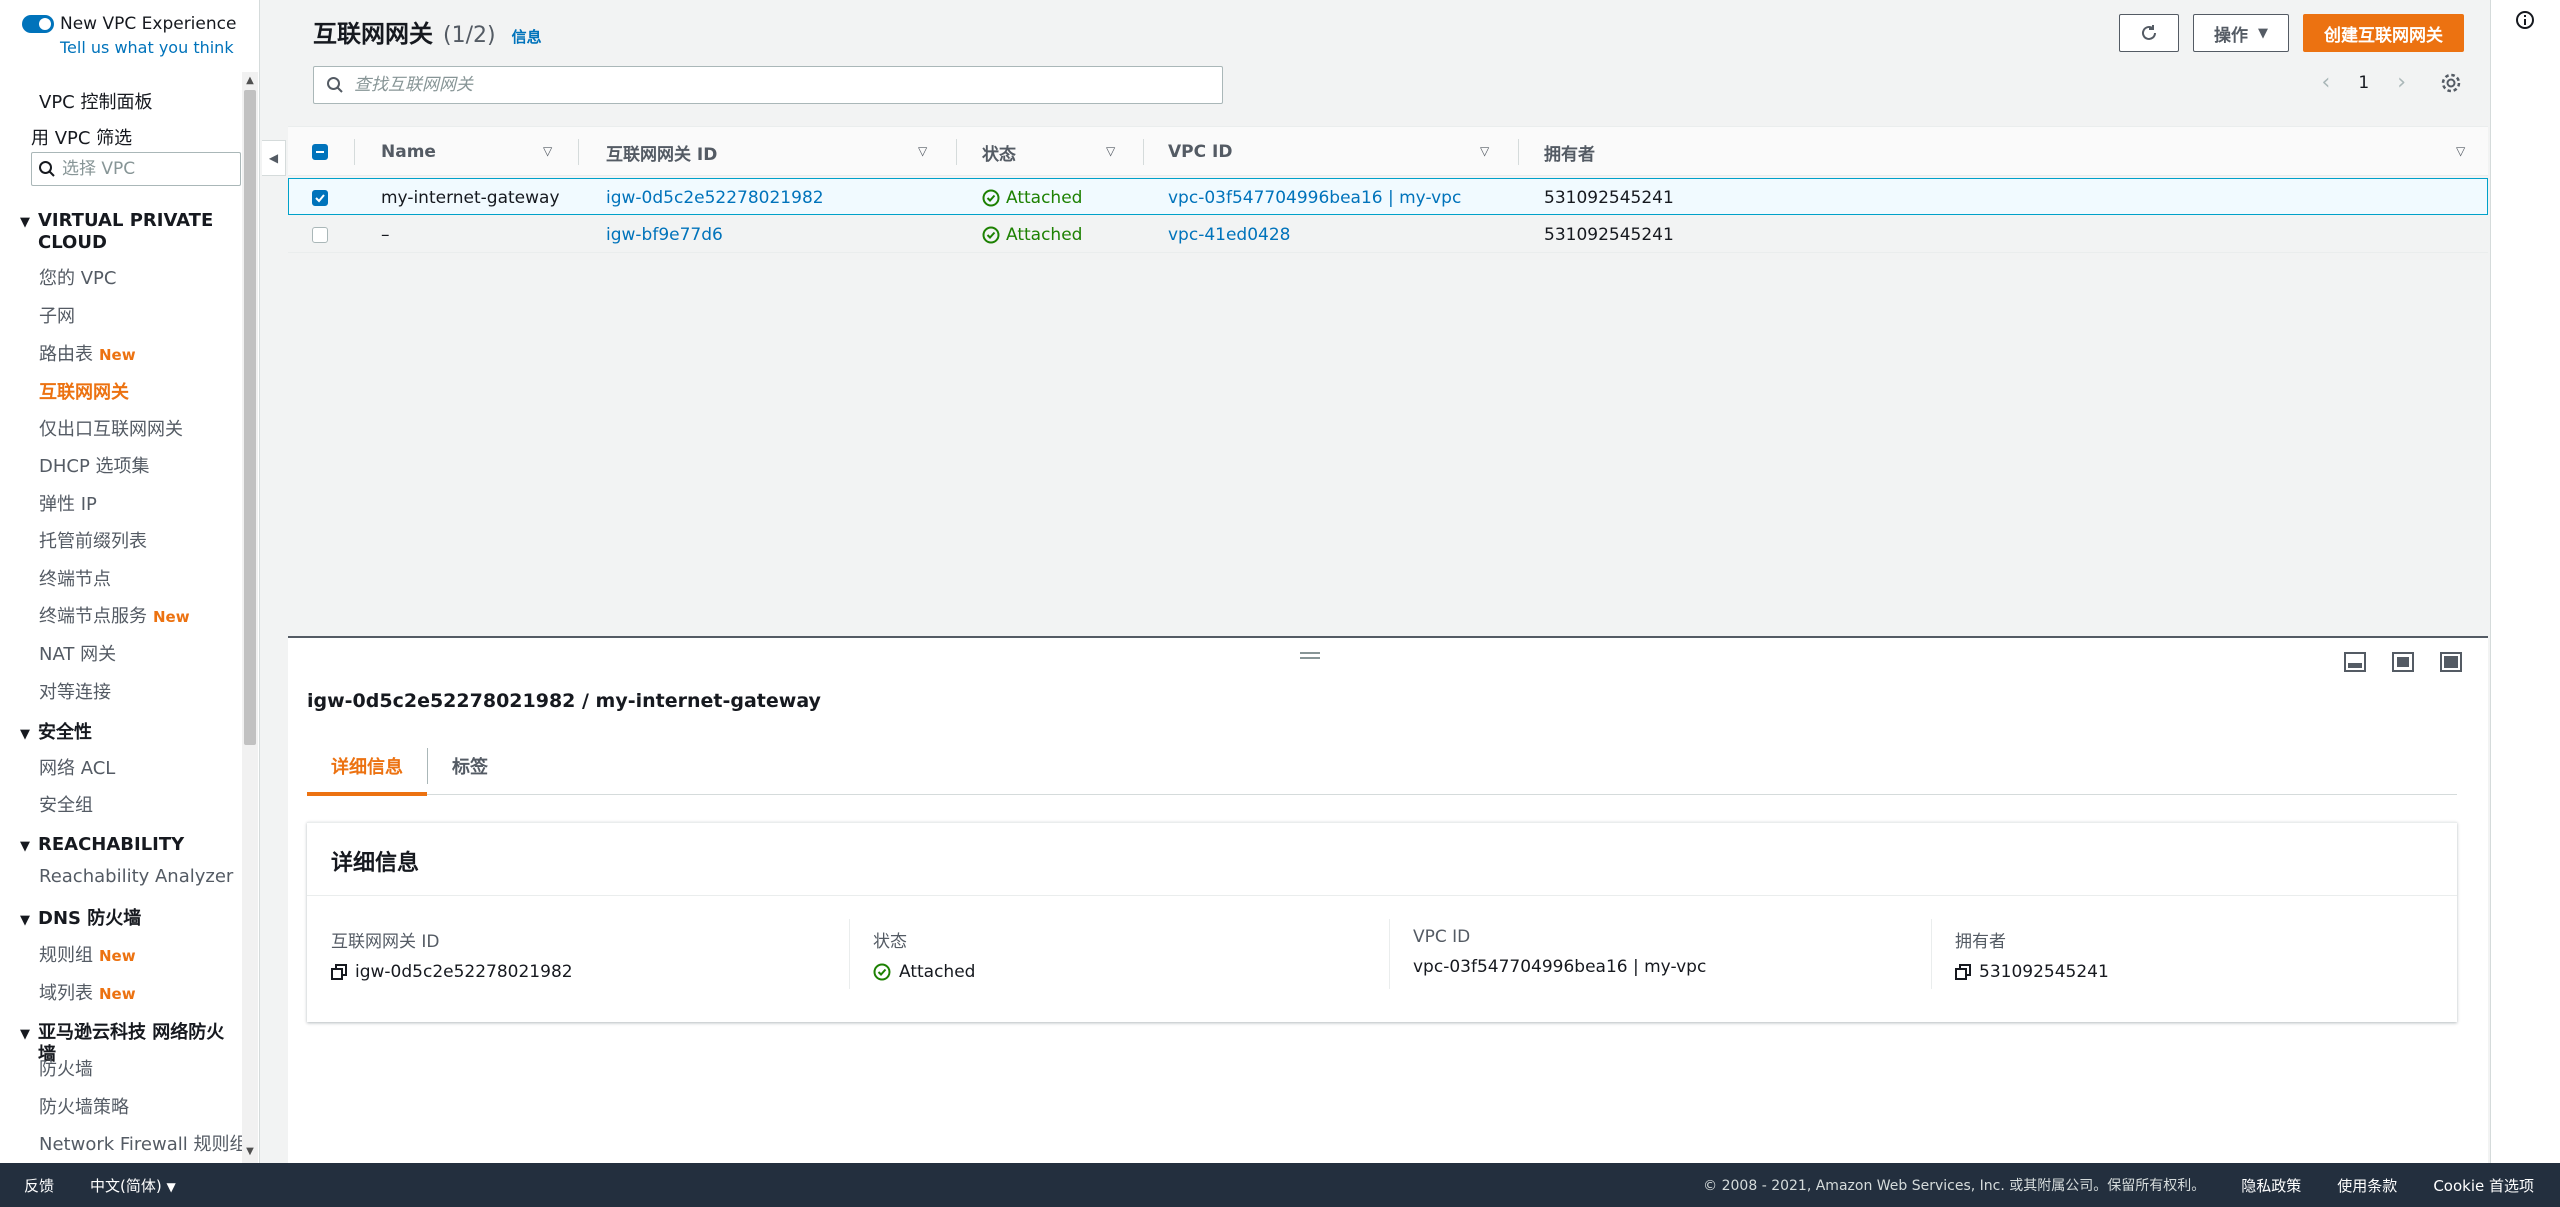 This screenshot has width=2560, height=1207. Describe the element at coordinates (127, 232) in the screenshot. I see `sidebar-section-vpc: ▼ VIRTUAL PRIVATE CLOUD` at that location.